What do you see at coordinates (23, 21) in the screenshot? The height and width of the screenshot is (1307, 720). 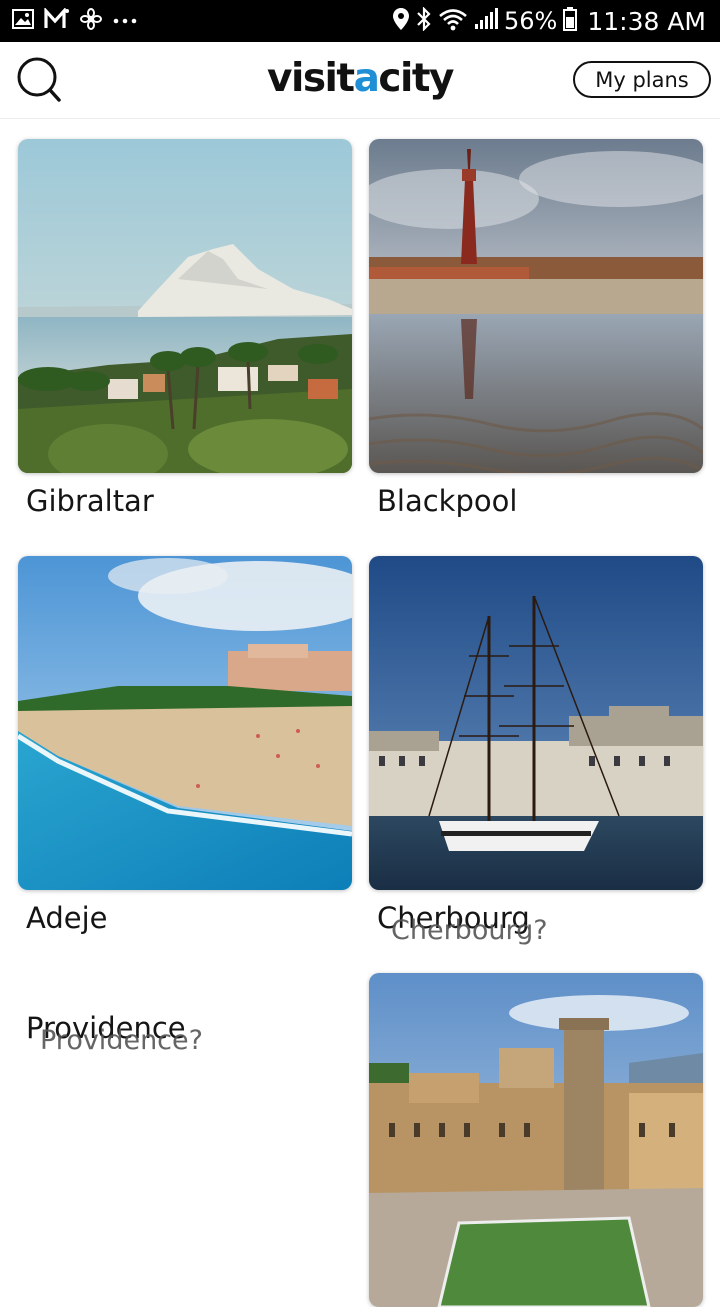 I see `gallery-icon` at bounding box center [23, 21].